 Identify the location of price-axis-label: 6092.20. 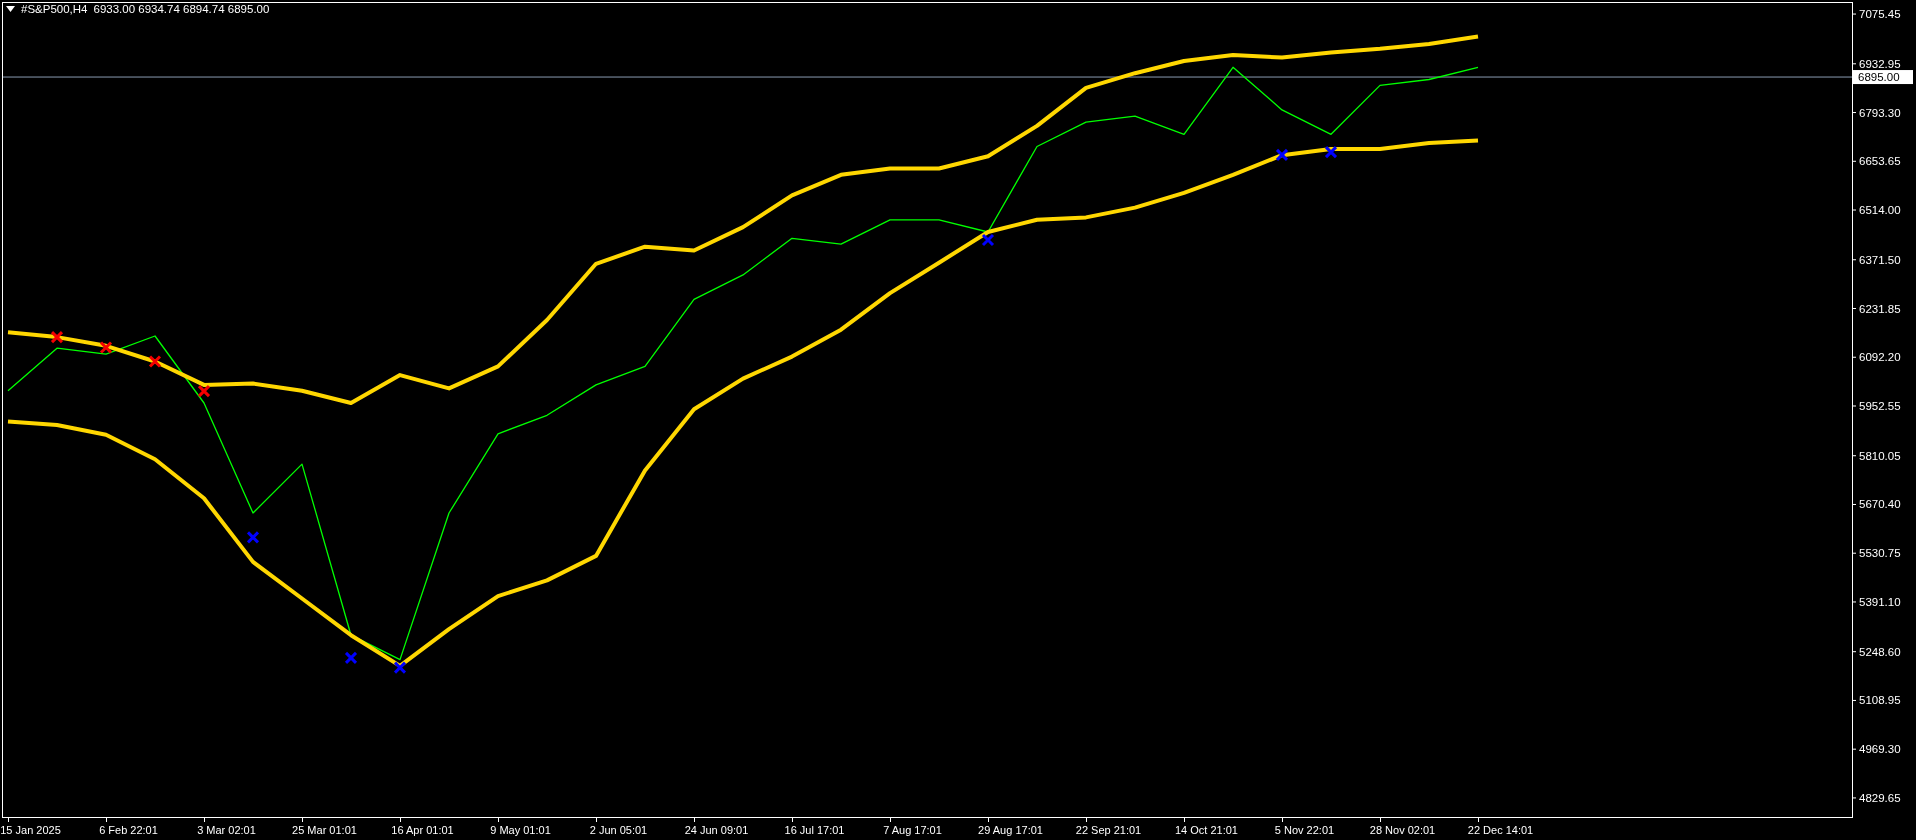
(1880, 357).